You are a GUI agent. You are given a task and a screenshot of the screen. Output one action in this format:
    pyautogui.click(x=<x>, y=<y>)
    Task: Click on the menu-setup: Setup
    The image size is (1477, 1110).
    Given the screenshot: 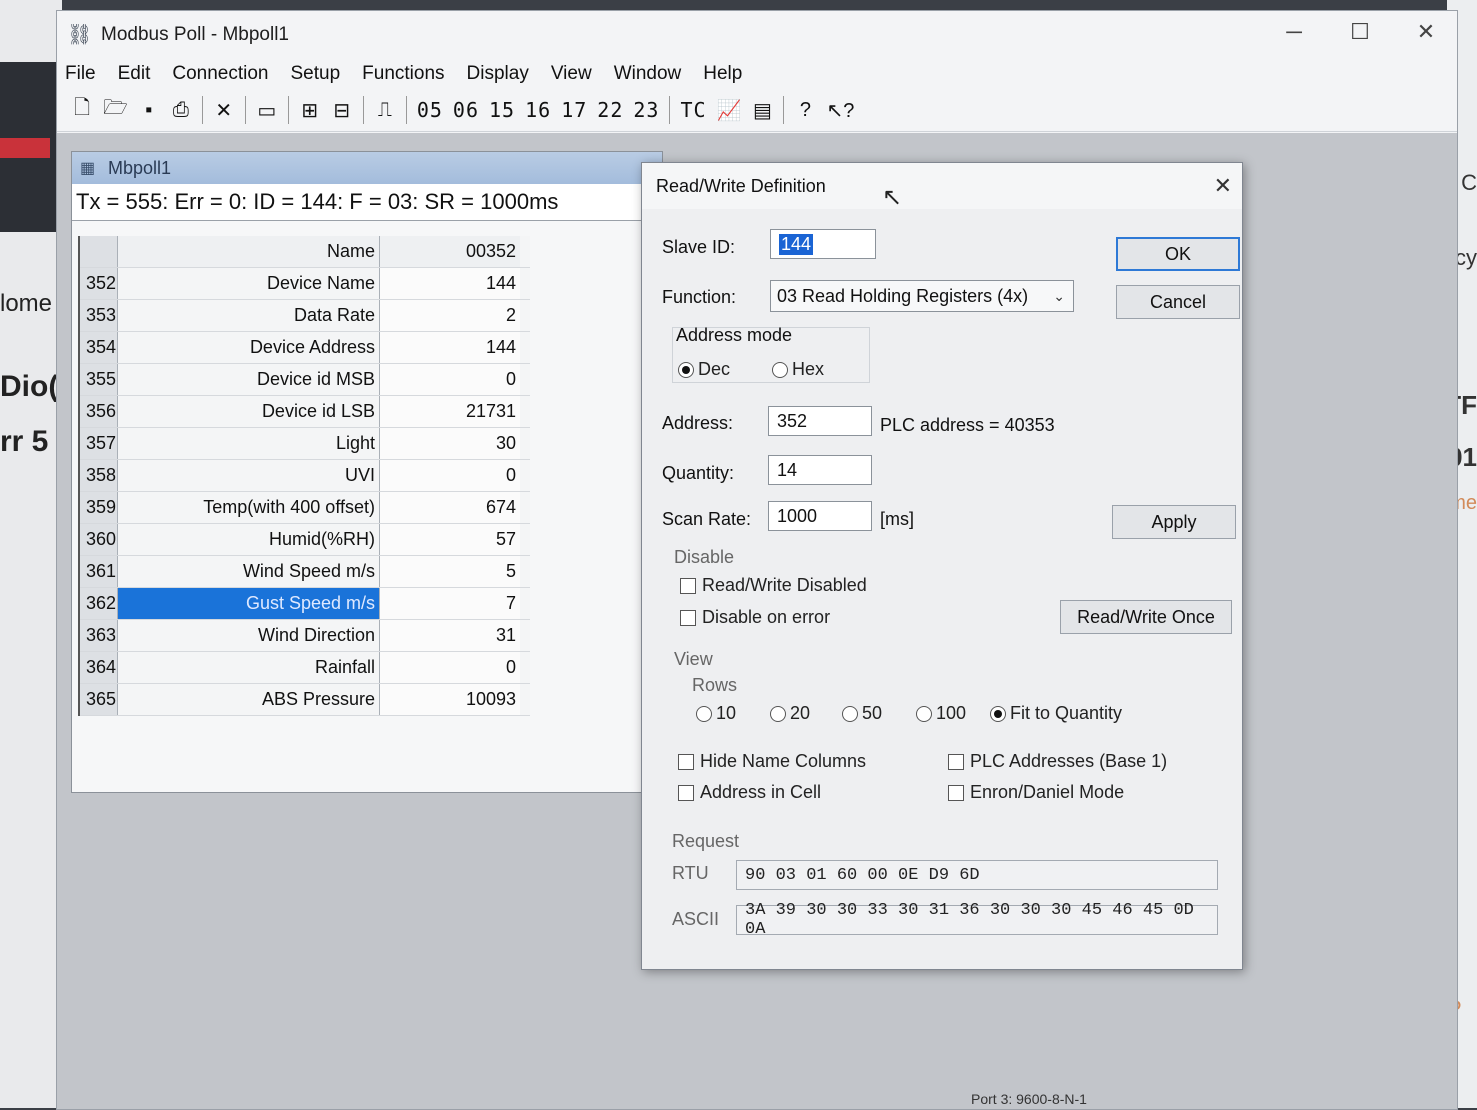 What is the action you would take?
    pyautogui.click(x=316, y=74)
    